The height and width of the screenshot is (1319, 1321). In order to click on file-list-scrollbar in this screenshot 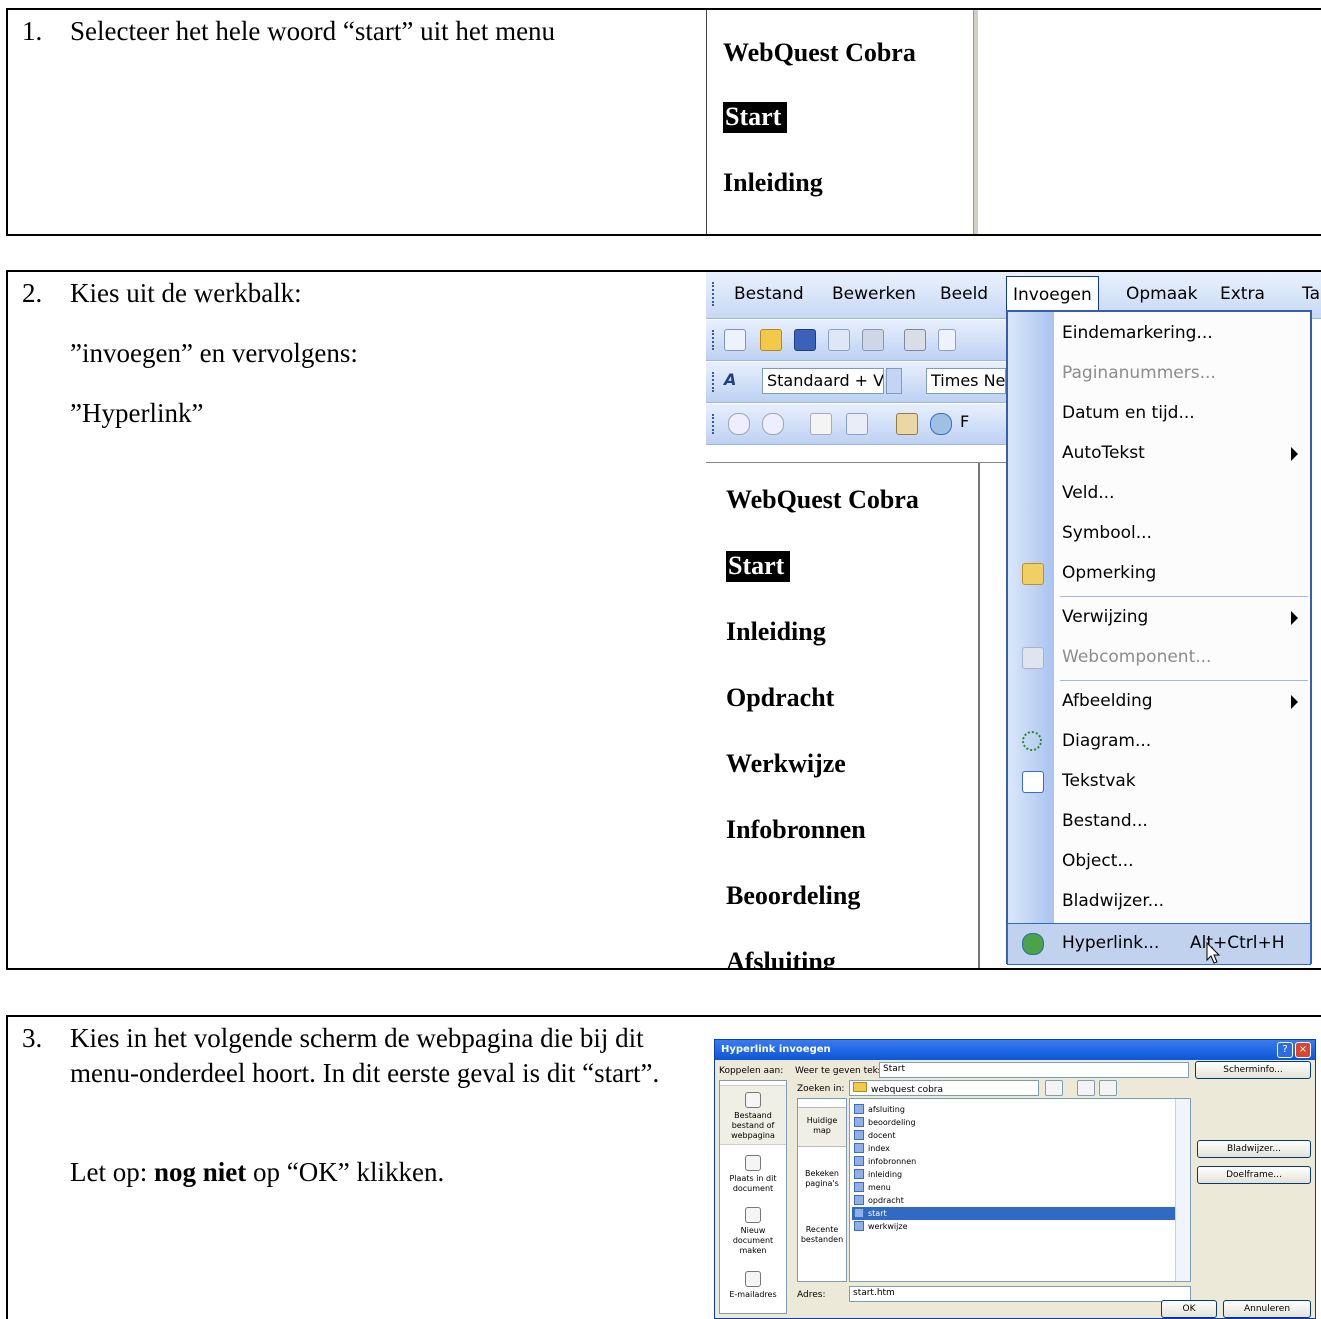, I will do `click(1182, 1190)`.